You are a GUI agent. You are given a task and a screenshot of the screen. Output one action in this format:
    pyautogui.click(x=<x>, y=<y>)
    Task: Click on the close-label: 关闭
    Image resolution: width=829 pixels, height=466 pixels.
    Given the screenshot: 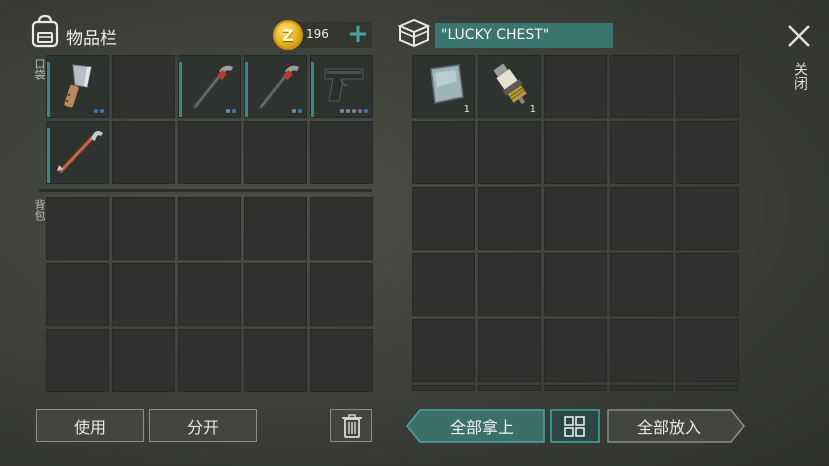 What is the action you would take?
    pyautogui.click(x=800, y=76)
    